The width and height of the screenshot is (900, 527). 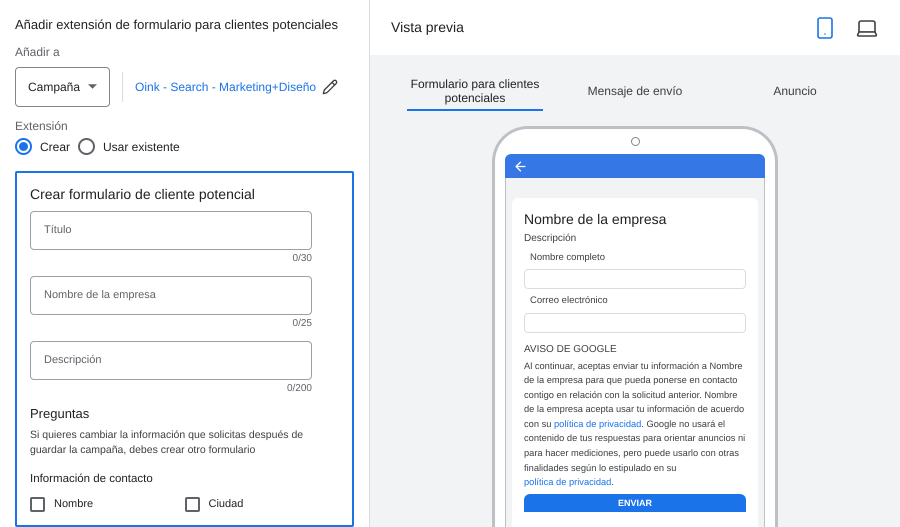 I want to click on section-note: Si quieres cambiar la información que solicitas después de guardar la campaña, debes crear otro formulario, so click(x=167, y=443).